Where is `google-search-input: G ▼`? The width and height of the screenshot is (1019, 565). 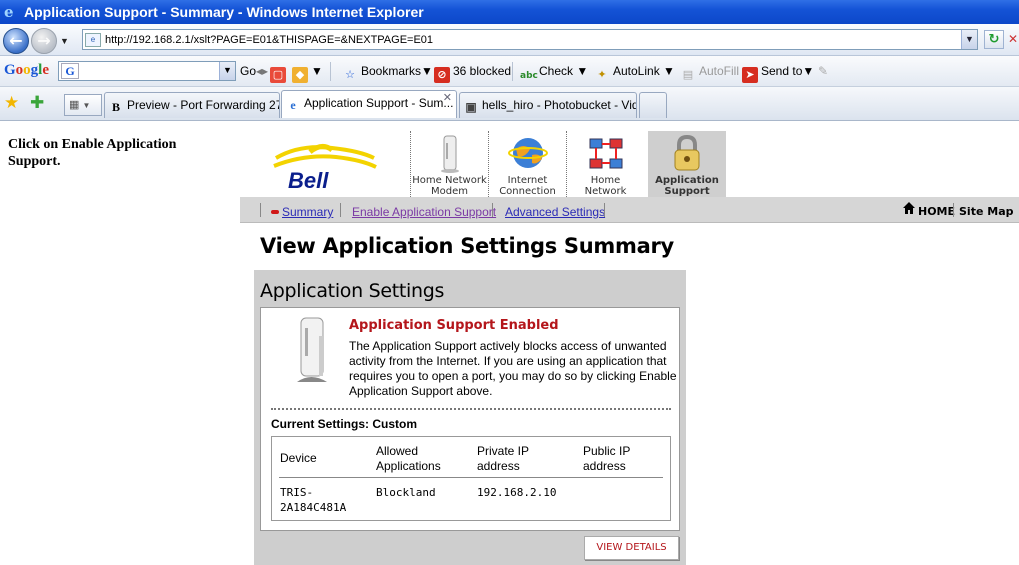
google-search-input: G ▼ is located at coordinates (147, 71).